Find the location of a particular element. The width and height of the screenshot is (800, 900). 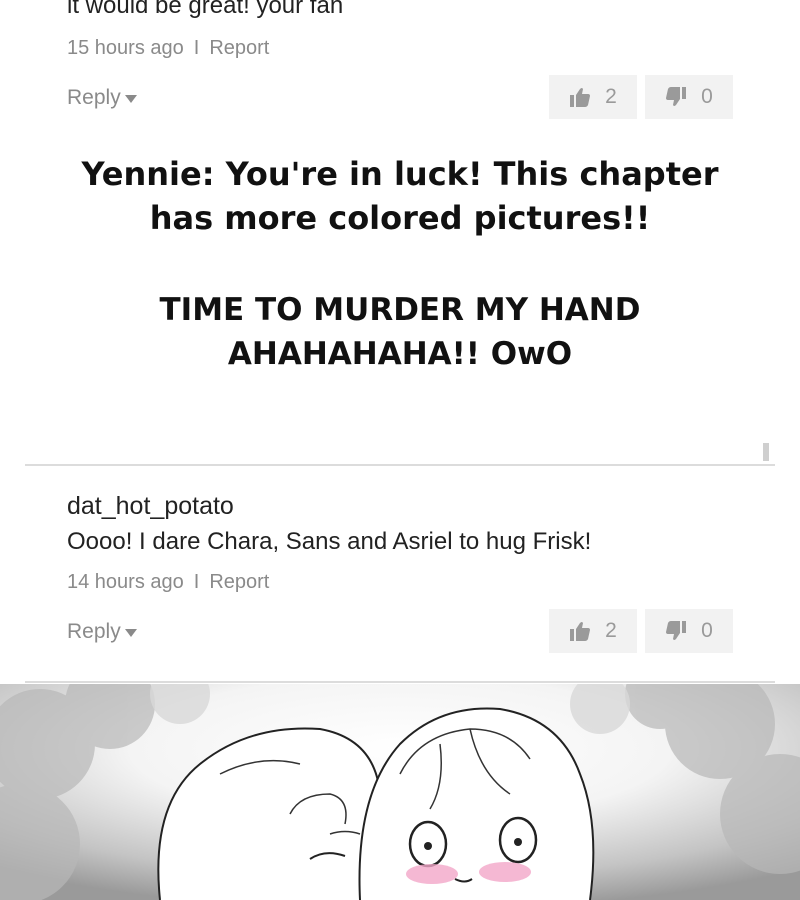

author-note-line: AHAHAHAHA!! OwO is located at coordinates (400, 354).